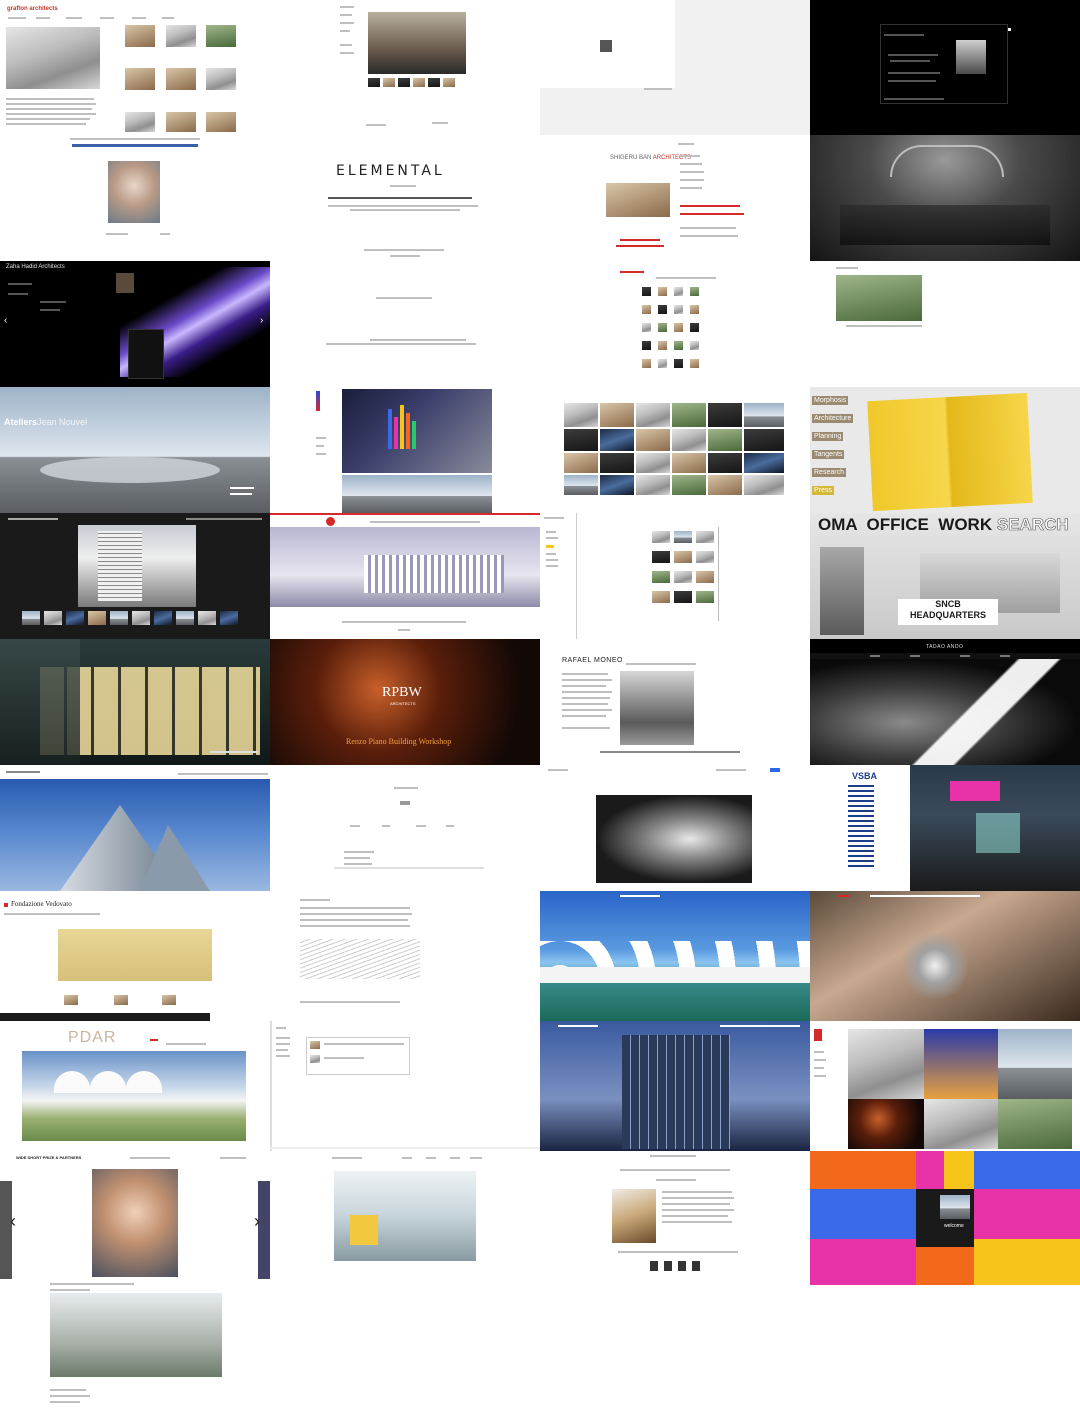 The image size is (1080, 1411). What do you see at coordinates (675, 324) in the screenshot?
I see `tile-project-grid` at bounding box center [675, 324].